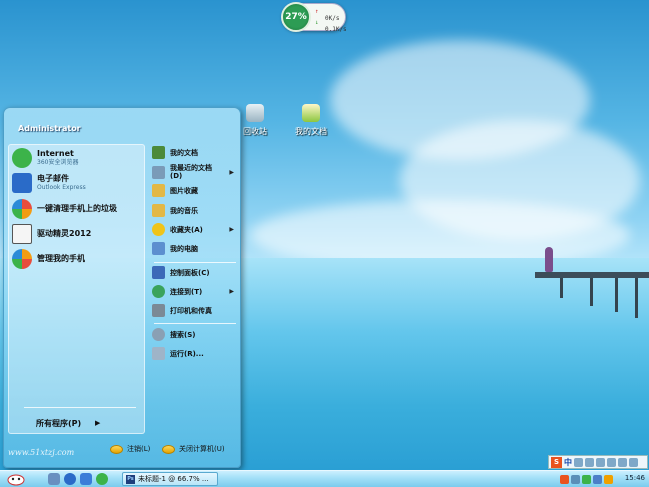  I want to click on start-logo-icon, so click(16, 480).